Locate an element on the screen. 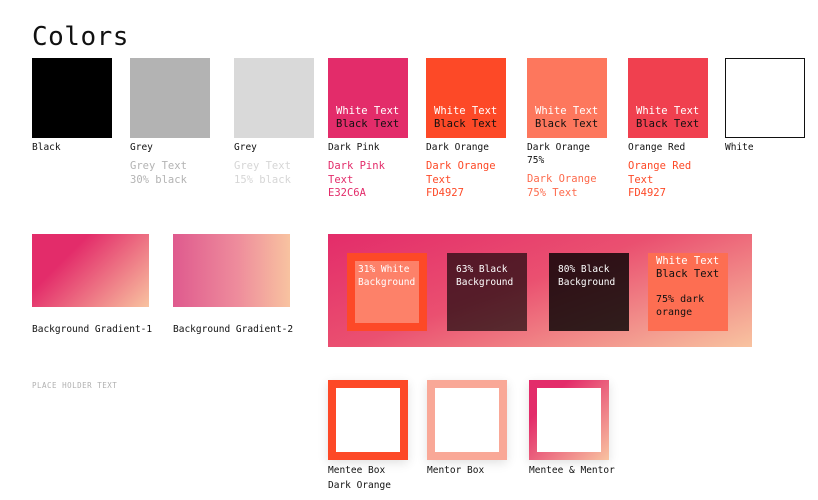 This screenshot has height=500, width=818. swatch-sub-grey-15: Grey Text 15% black is located at coordinates (262, 173).